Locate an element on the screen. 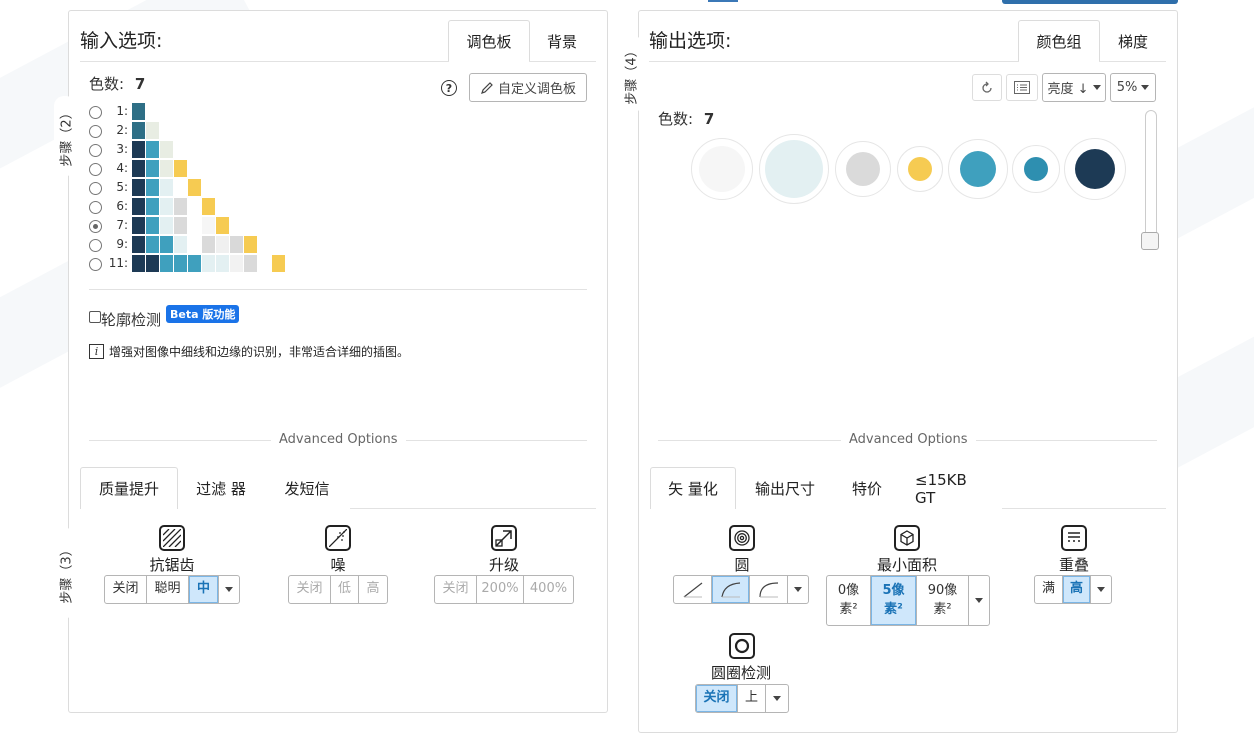 This screenshot has width=1254, height=740. question-circle-icon: ? is located at coordinates (449, 88).